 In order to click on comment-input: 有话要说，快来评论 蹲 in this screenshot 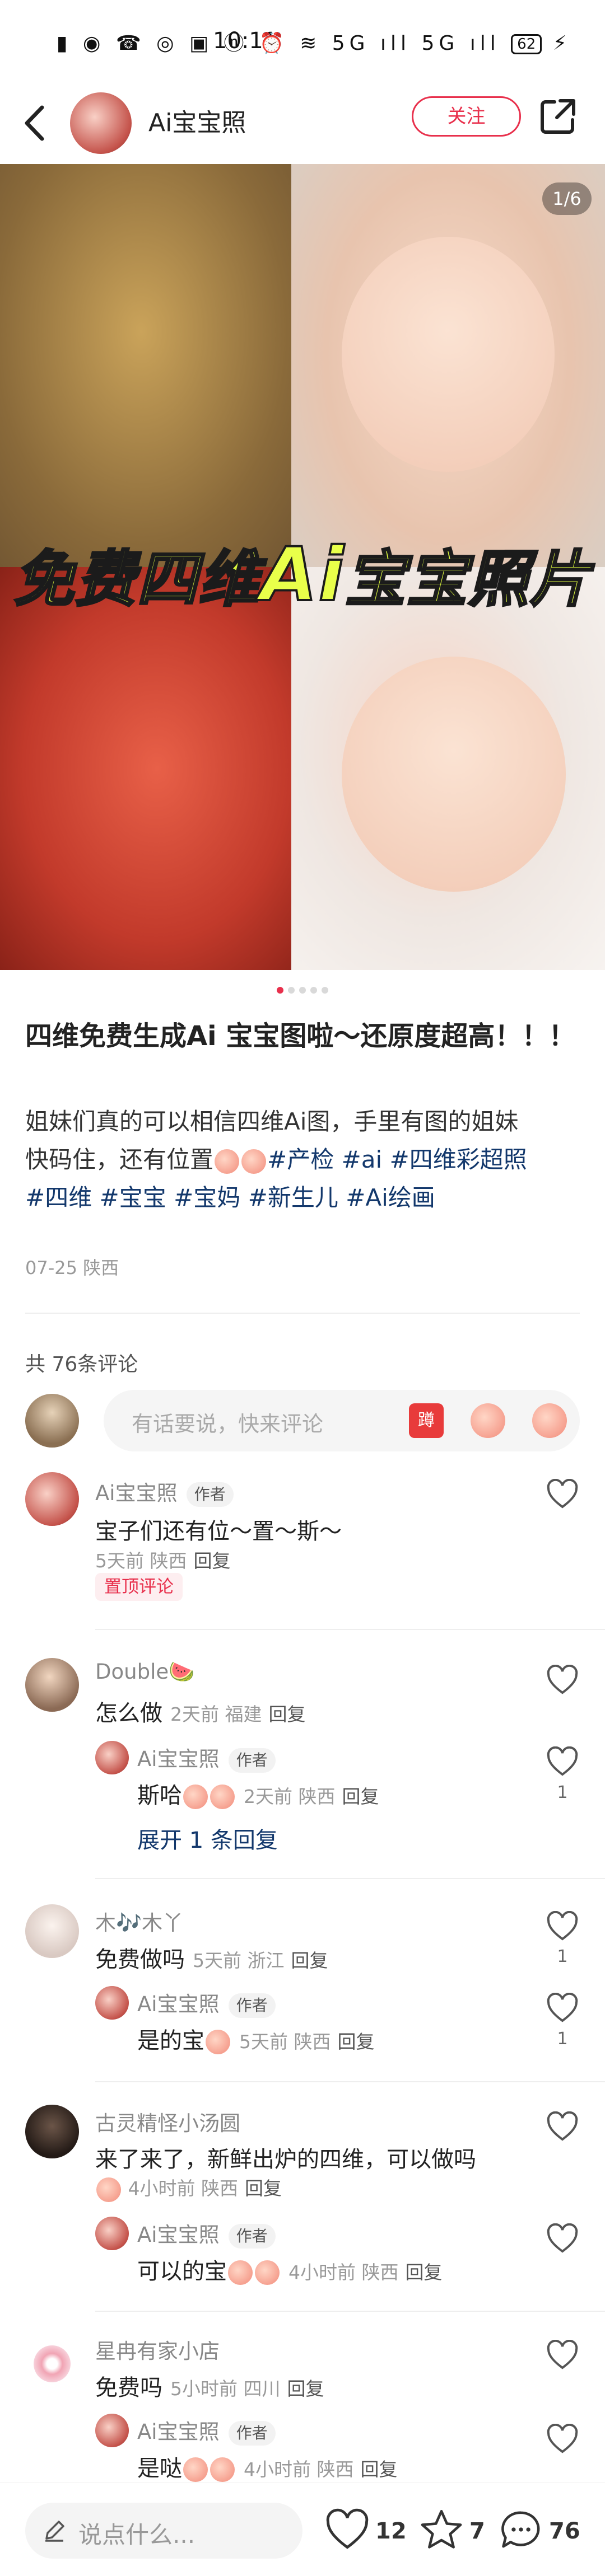, I will do `click(342, 1420)`.